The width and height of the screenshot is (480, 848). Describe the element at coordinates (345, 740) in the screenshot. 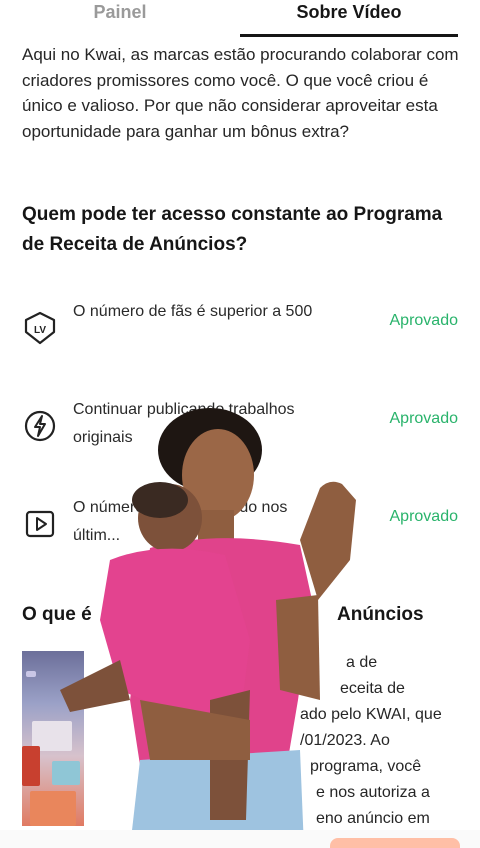

I see `description-line: /01/2023. Ao` at that location.